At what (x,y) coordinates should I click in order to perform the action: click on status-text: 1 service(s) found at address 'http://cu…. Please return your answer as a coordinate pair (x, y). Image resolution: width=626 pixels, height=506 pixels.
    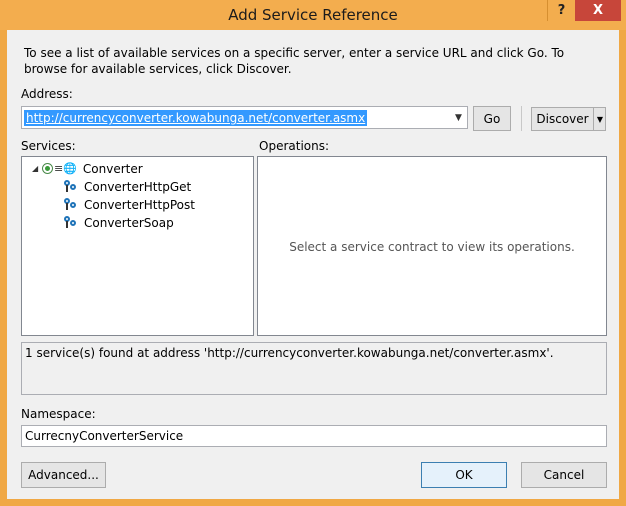
    Looking at the image, I should click on (289, 353).